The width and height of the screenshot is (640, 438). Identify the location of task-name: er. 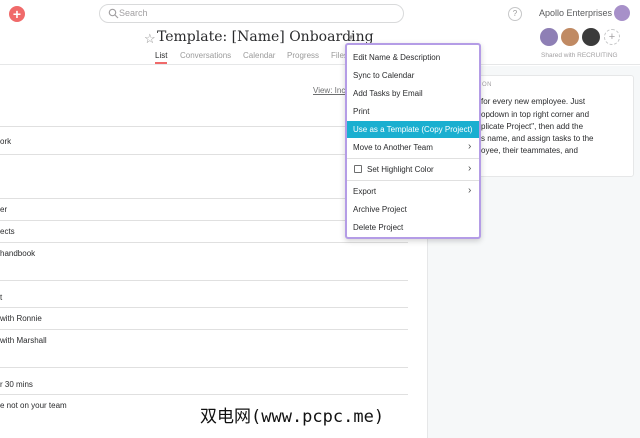
(4, 209).